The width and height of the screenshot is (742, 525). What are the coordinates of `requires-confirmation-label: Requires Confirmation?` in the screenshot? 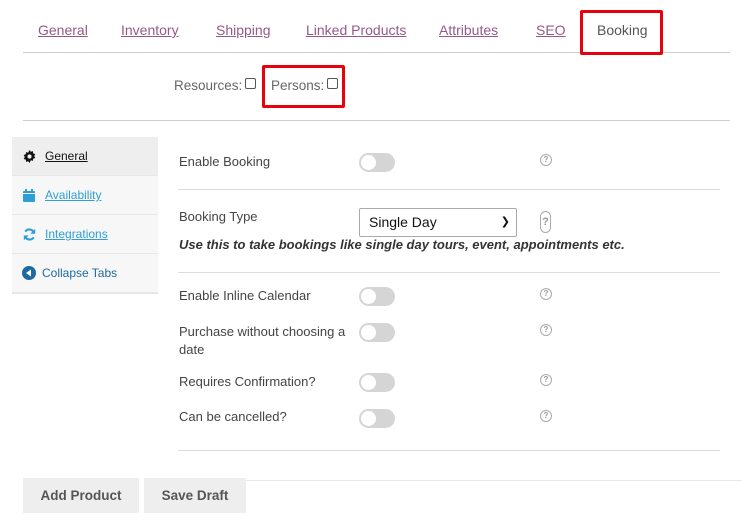 It's located at (247, 381).